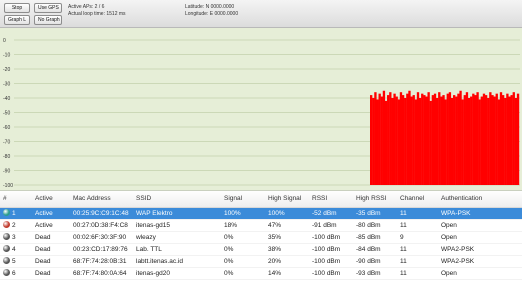  Describe the element at coordinates (8, 186) in the screenshot. I see `y-tick-label: -100` at that location.